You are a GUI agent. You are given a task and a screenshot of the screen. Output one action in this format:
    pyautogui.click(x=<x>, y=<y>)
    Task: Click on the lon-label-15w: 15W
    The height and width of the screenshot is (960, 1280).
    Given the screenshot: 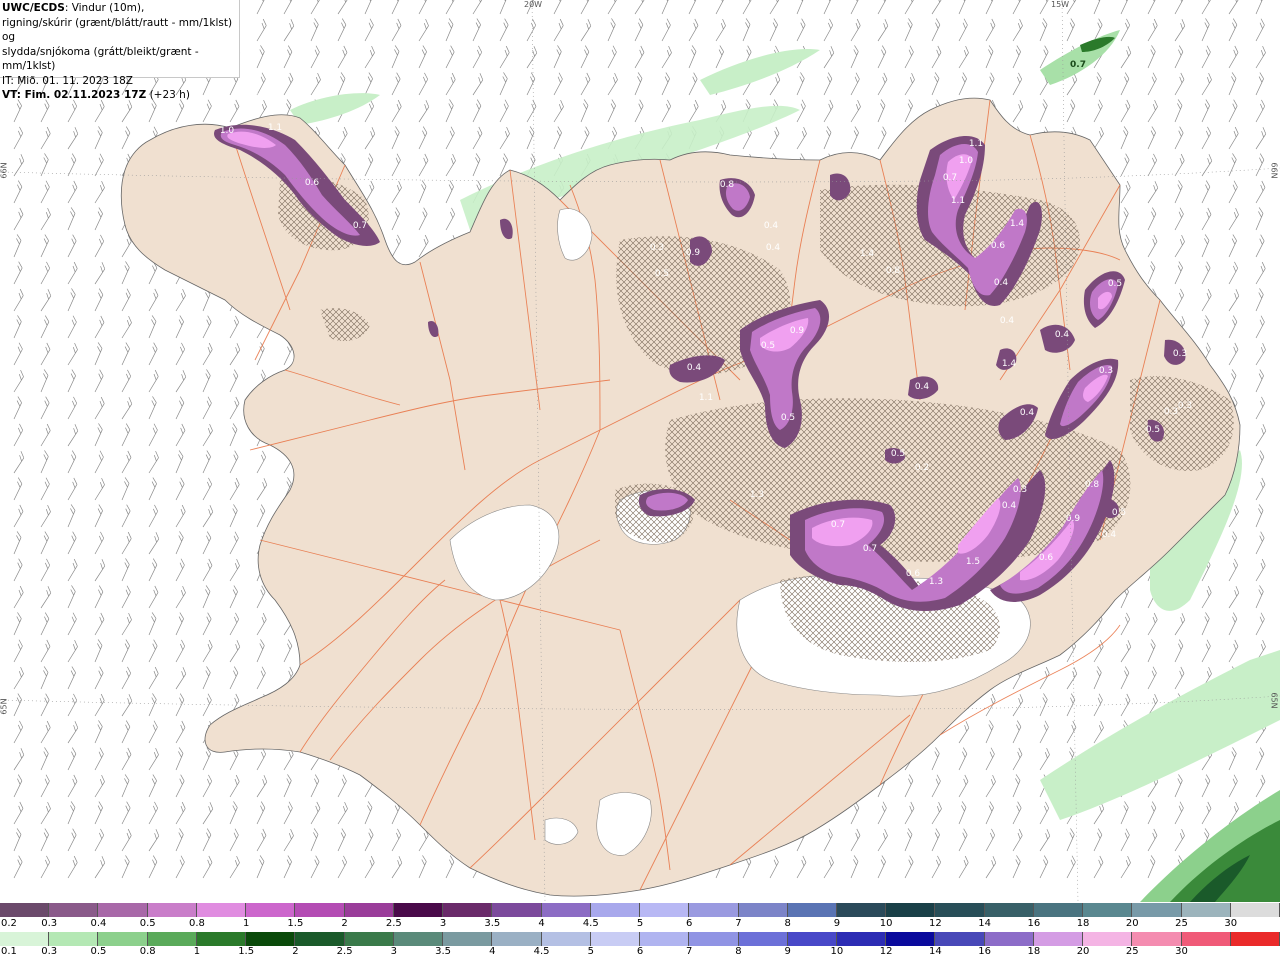 What is the action you would take?
    pyautogui.click(x=1060, y=4)
    